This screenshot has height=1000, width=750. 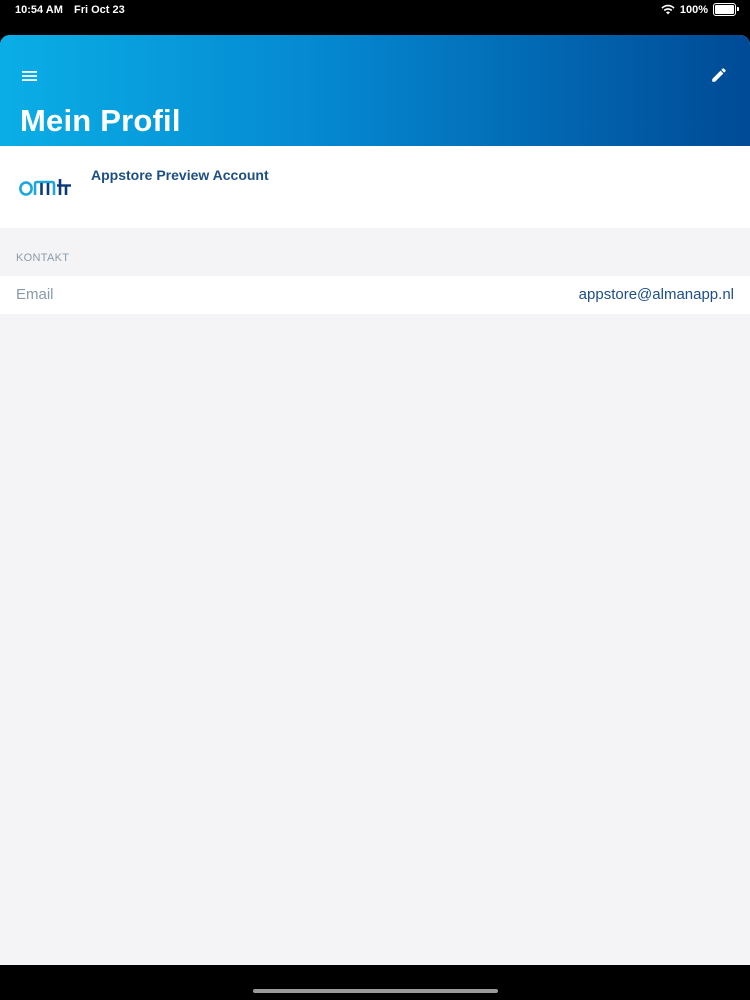 I want to click on status-bar: 10:54 AM Fri Oct 23 100%, so click(x=375, y=11).